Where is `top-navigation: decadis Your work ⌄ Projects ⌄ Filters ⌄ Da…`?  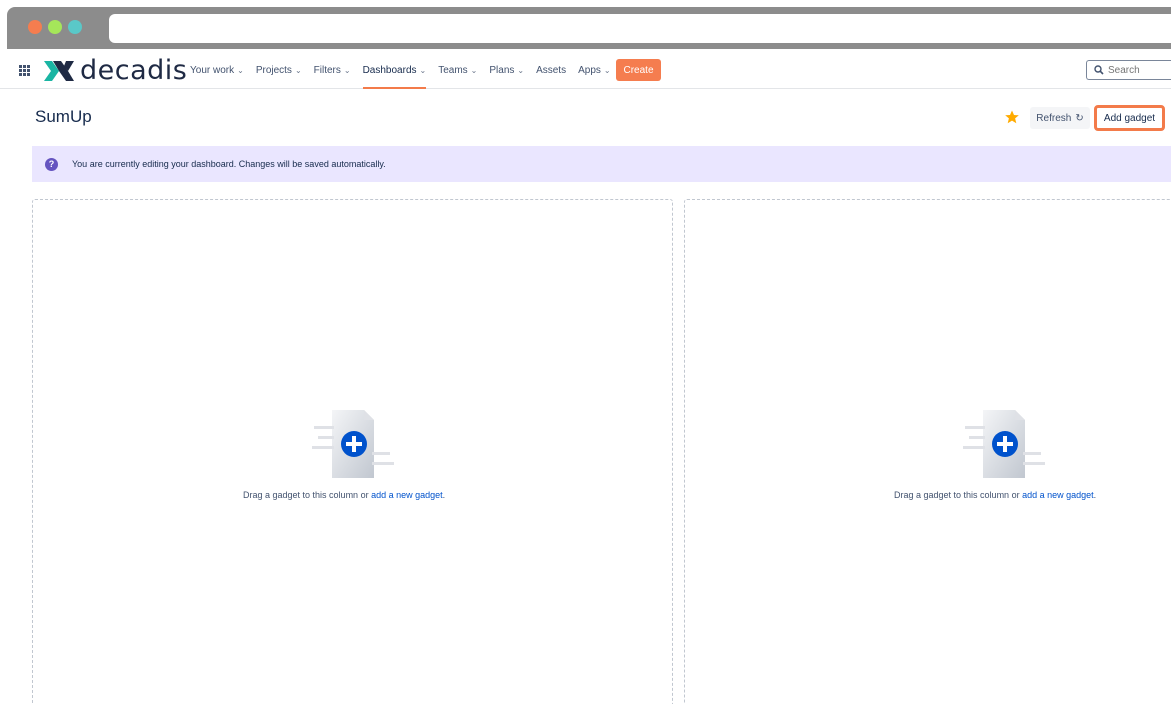 top-navigation: decadis Your work ⌄ Projects ⌄ Filters ⌄ Da… is located at coordinates (585, 70).